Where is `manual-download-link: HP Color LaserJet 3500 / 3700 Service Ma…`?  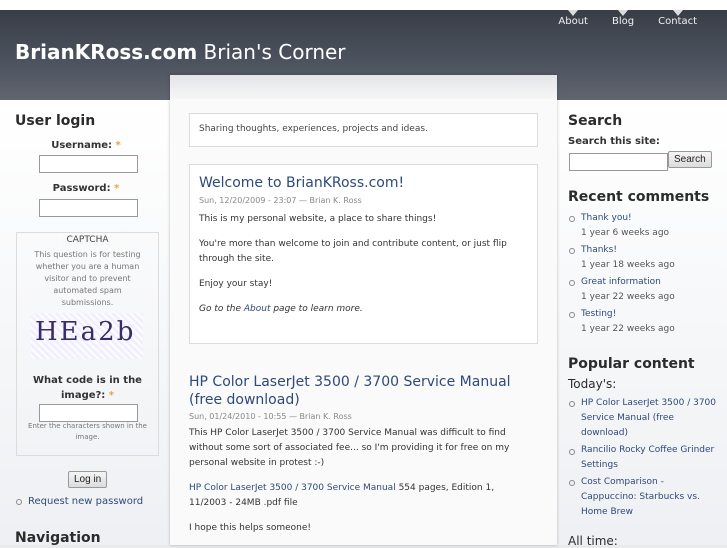 manual-download-link: HP Color LaserJet 3500 / 3700 Service Ma… is located at coordinates (292, 488).